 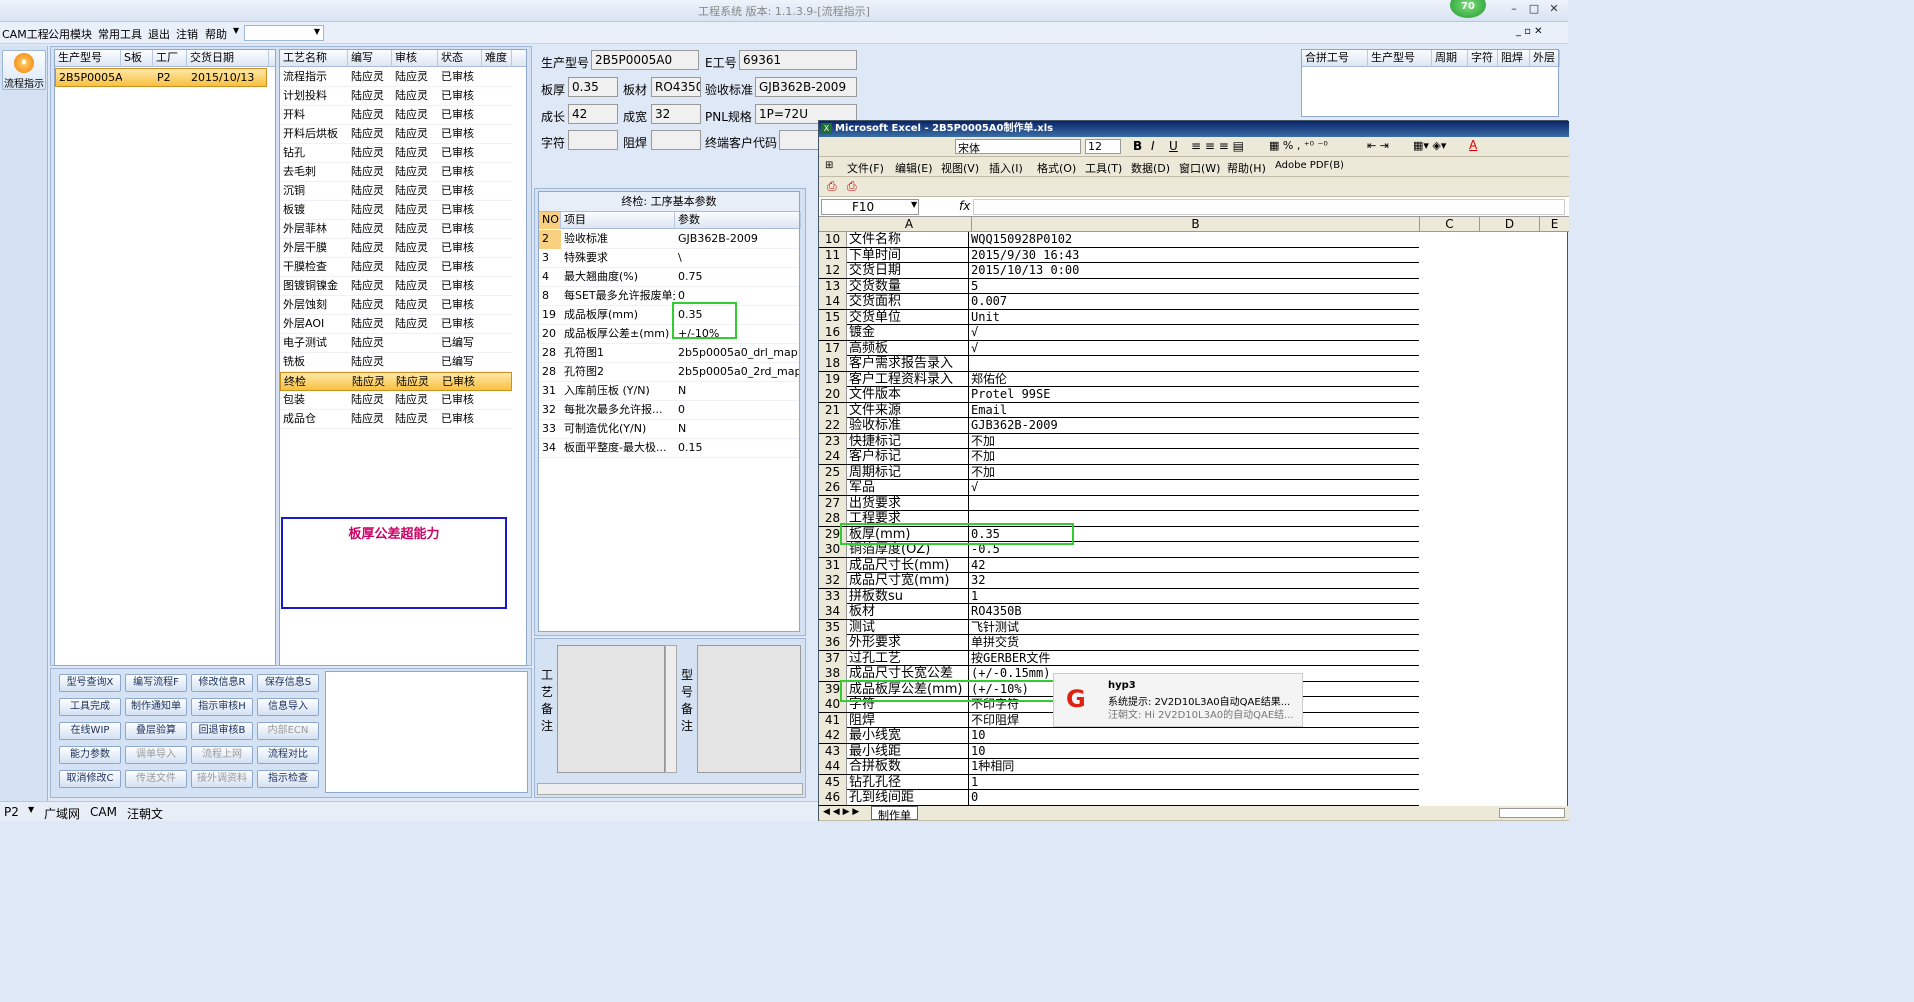 I want to click on width-field: 32, so click(x=676, y=114).